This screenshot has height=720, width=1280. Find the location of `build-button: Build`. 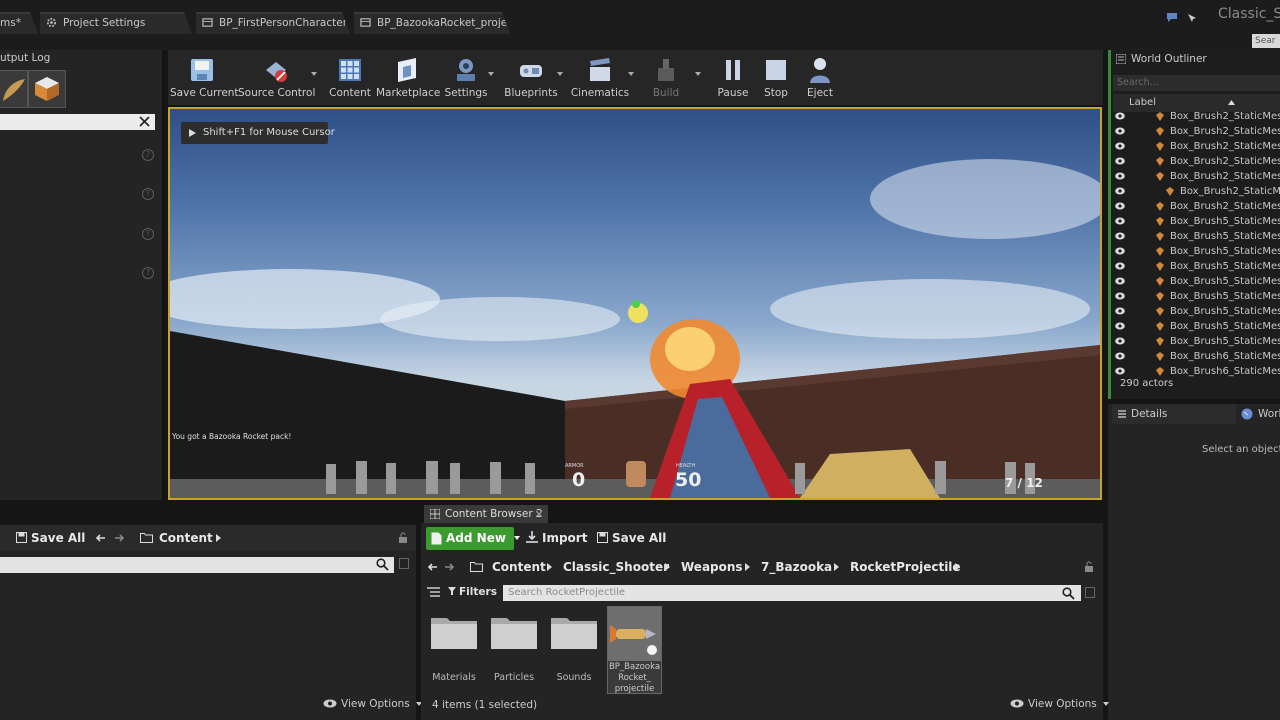

build-button: Build is located at coordinates (666, 77).